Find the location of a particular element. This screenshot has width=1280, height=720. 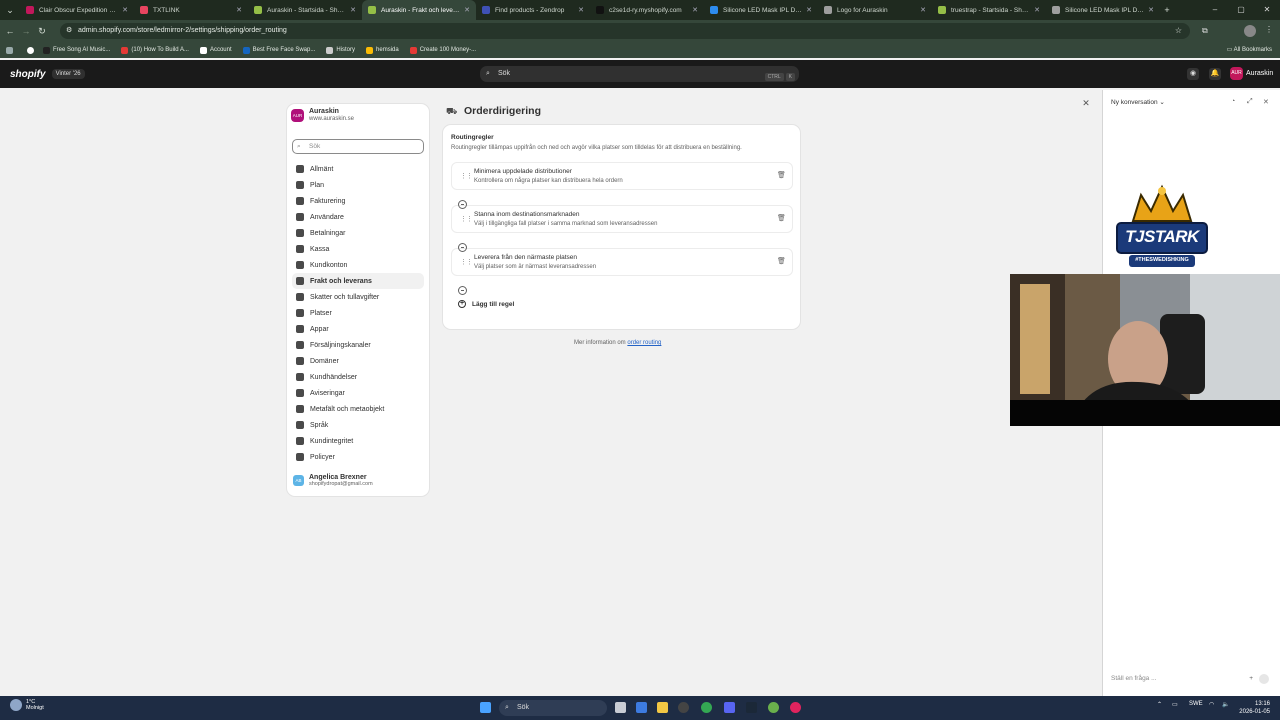

sidebar-item: Platser is located at coordinates (358, 313).